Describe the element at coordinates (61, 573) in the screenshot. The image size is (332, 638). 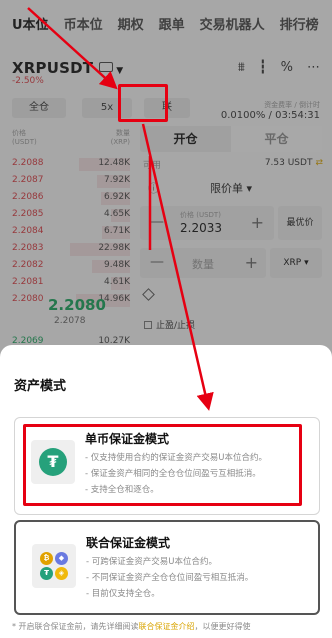
I see `coin-icon: ◈` at that location.